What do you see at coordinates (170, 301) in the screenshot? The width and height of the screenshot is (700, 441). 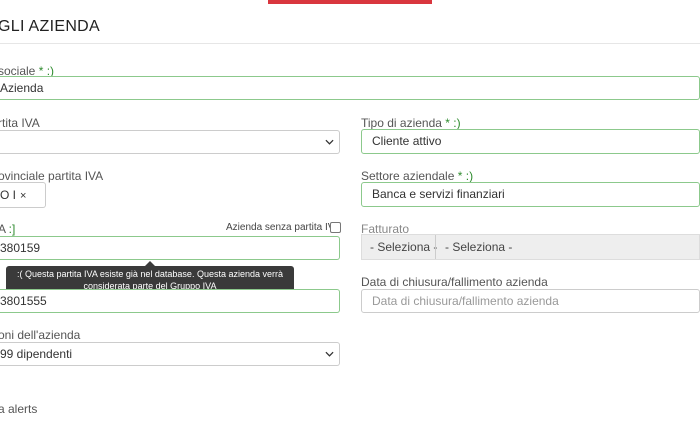 I see `codice-input: 3801555` at bounding box center [170, 301].